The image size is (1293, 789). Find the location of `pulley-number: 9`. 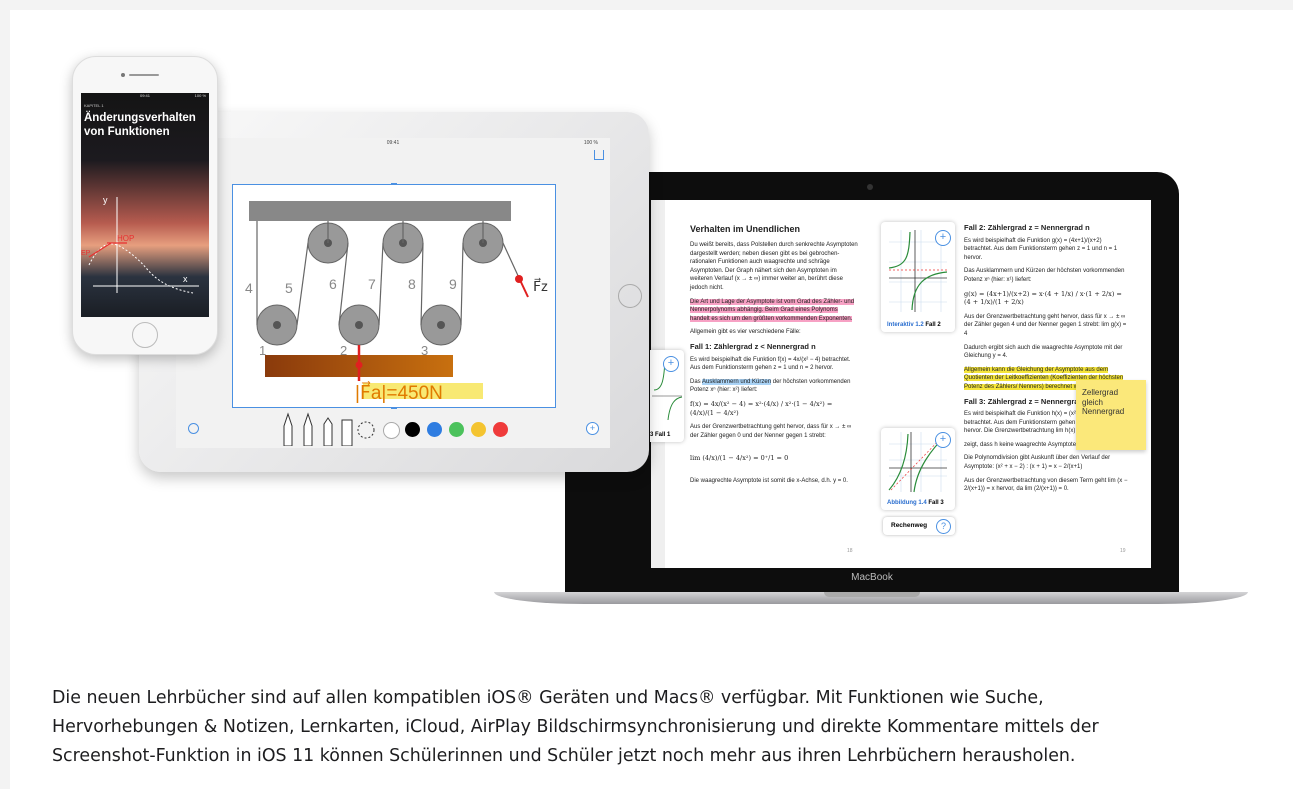

pulley-number: 9 is located at coordinates (453, 284).